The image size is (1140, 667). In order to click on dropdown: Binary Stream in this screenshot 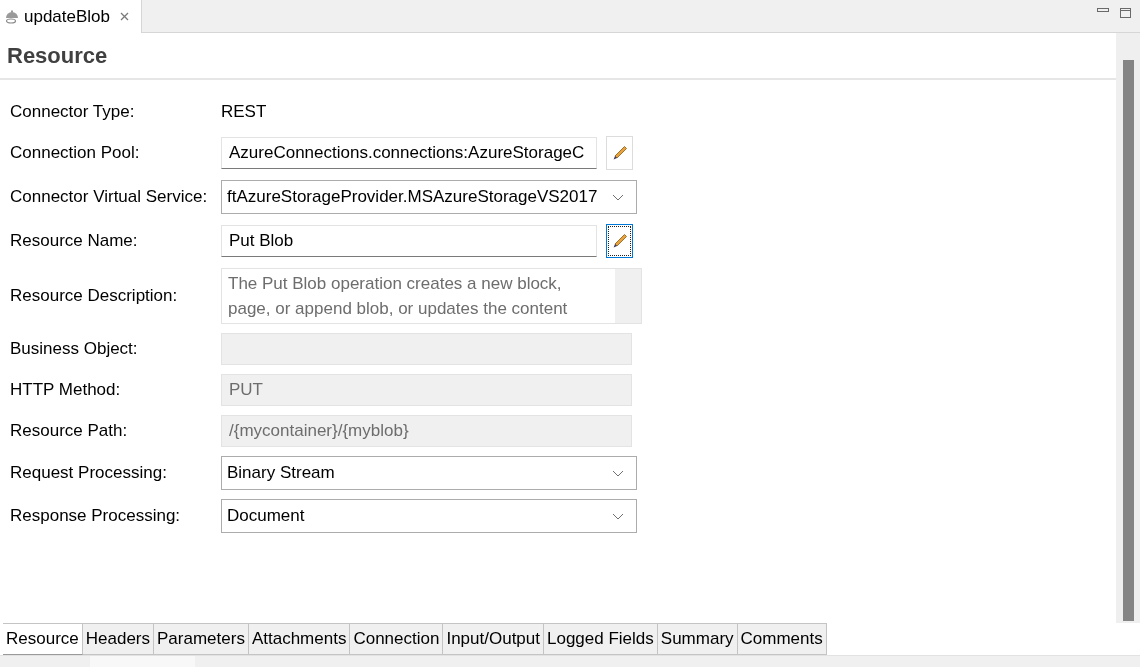, I will do `click(429, 473)`.